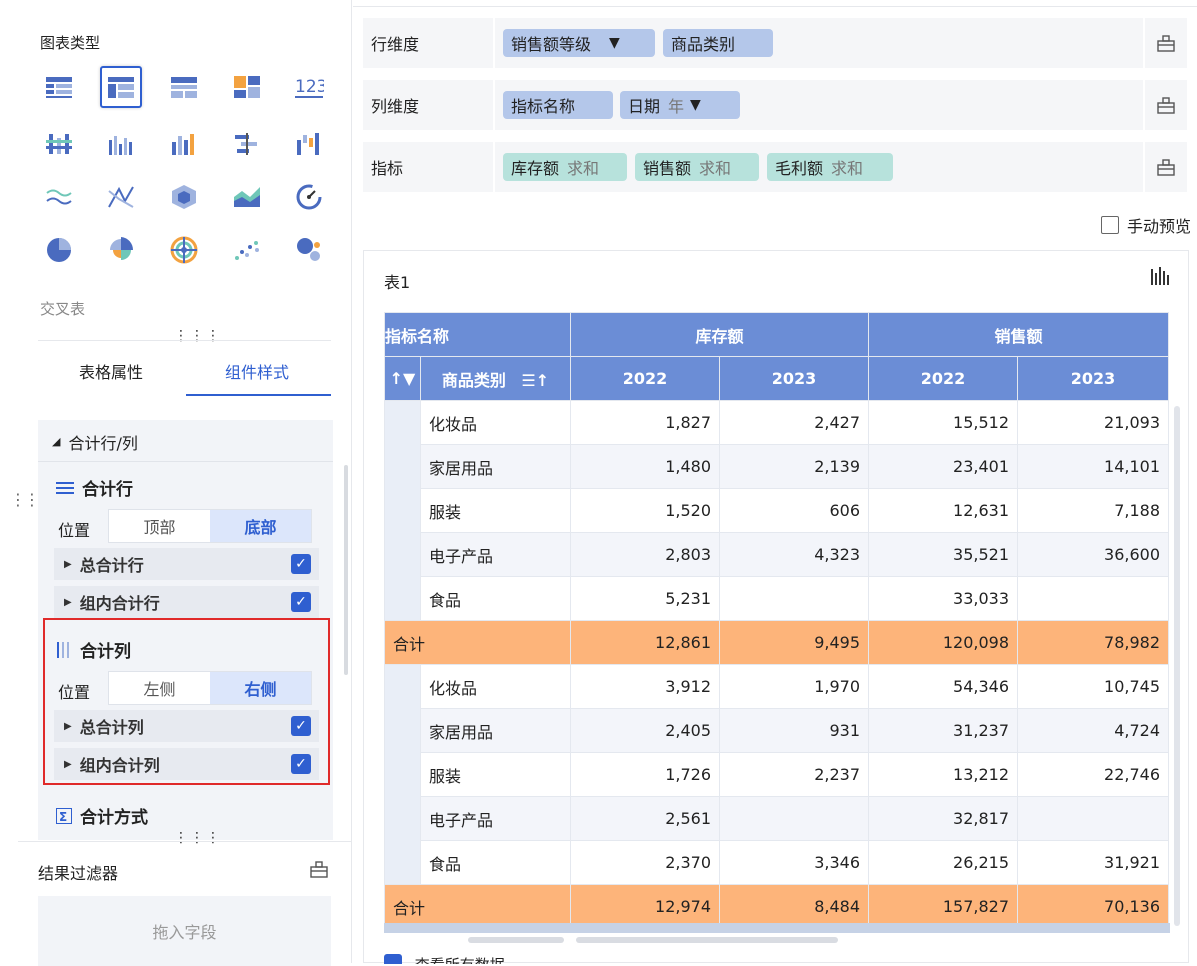 Image resolution: width=1197 pixels, height=966 pixels. I want to click on value-cell: 1,970, so click(794, 686).